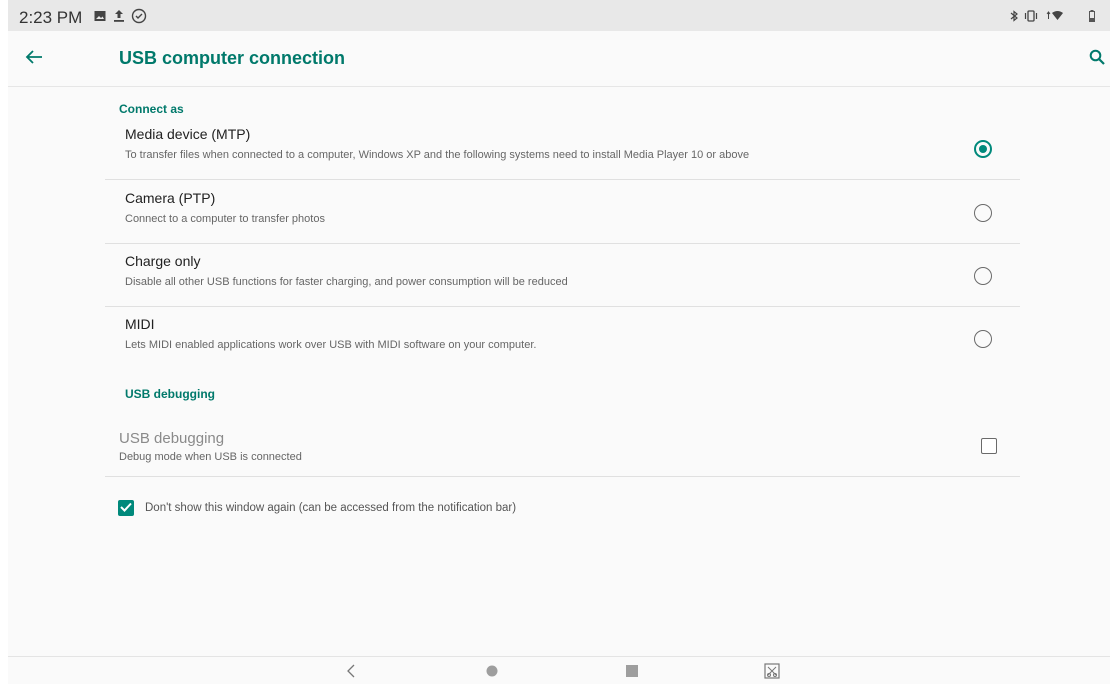  I want to click on recents-nav-icon, so click(632, 673).